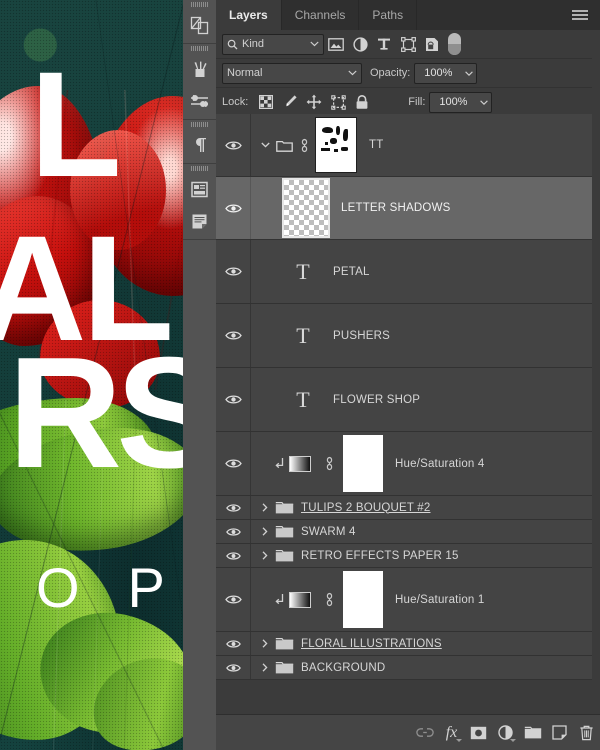 The image size is (600, 750). Describe the element at coordinates (384, 44) in the screenshot. I see `filter-type-layers-icon` at that location.